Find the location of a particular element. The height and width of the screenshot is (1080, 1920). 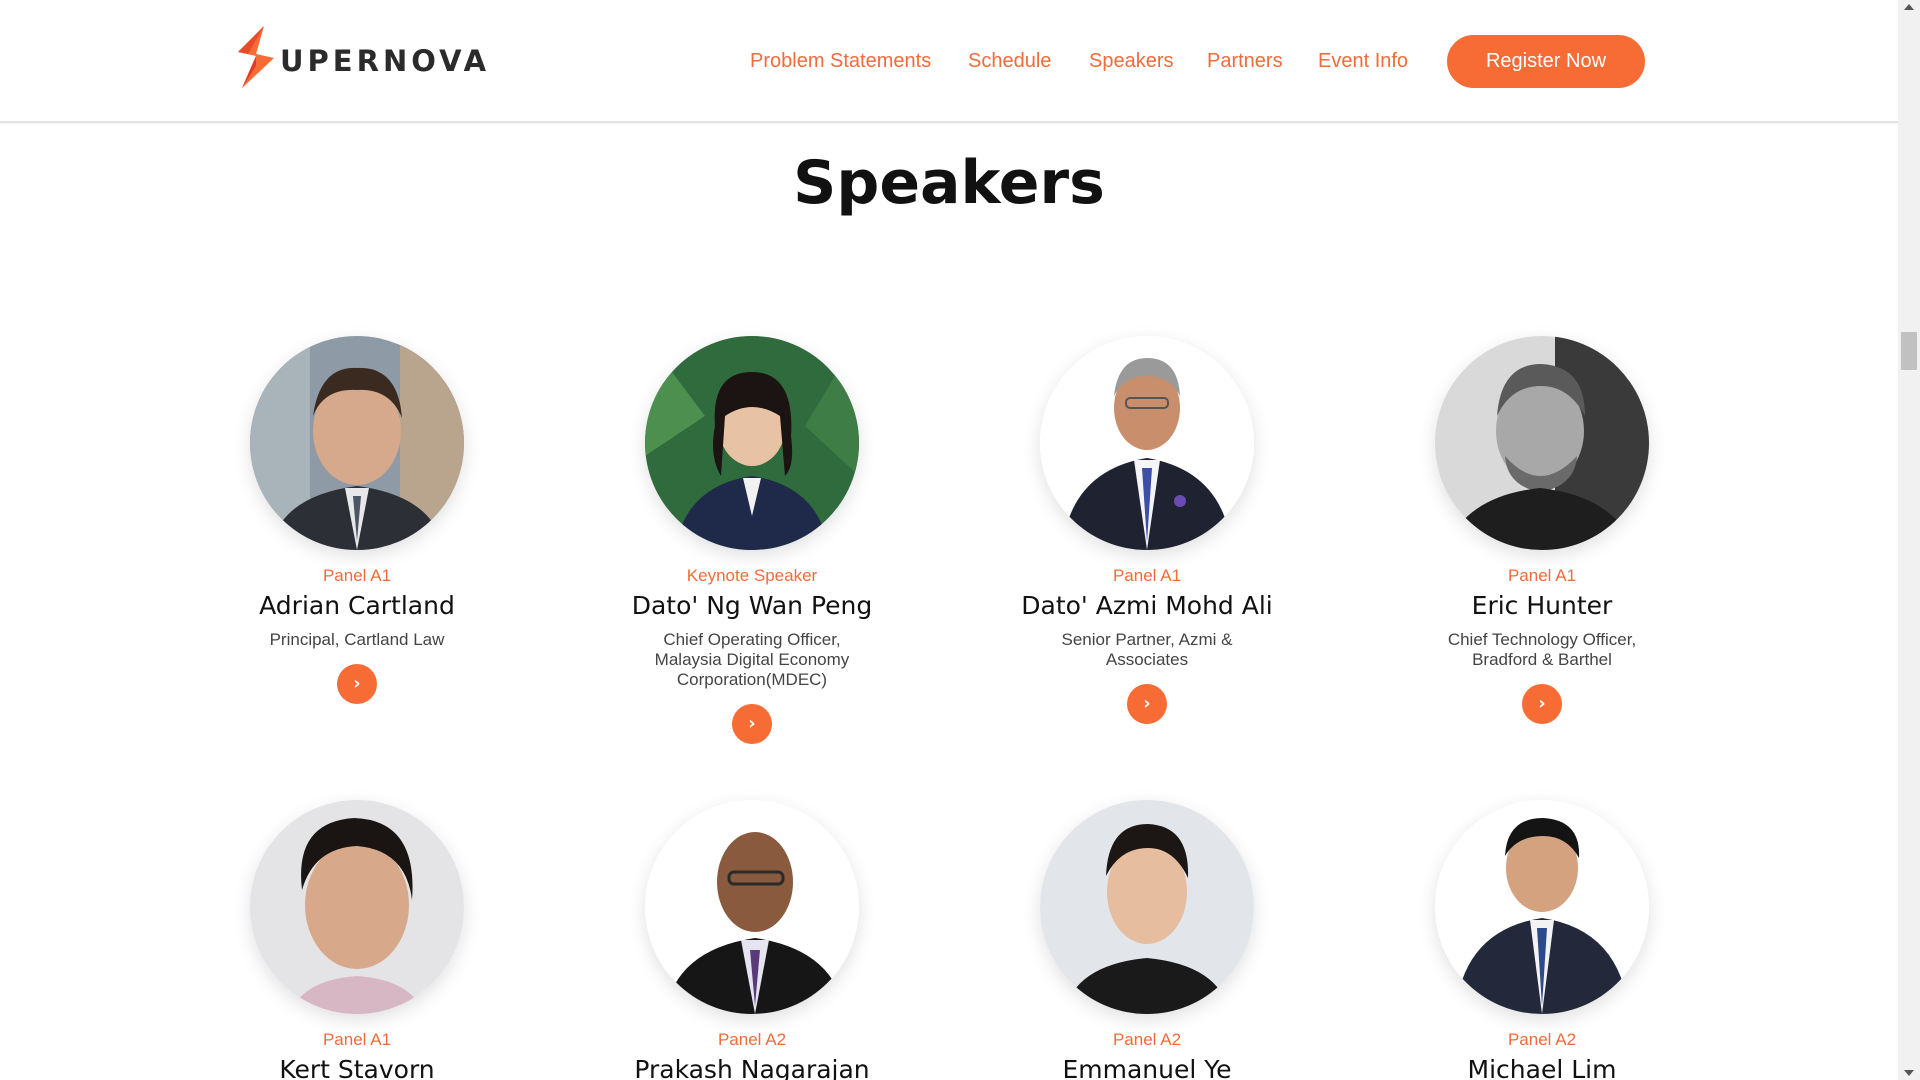

speaker-role: Keynote Speaker is located at coordinates (752, 575).